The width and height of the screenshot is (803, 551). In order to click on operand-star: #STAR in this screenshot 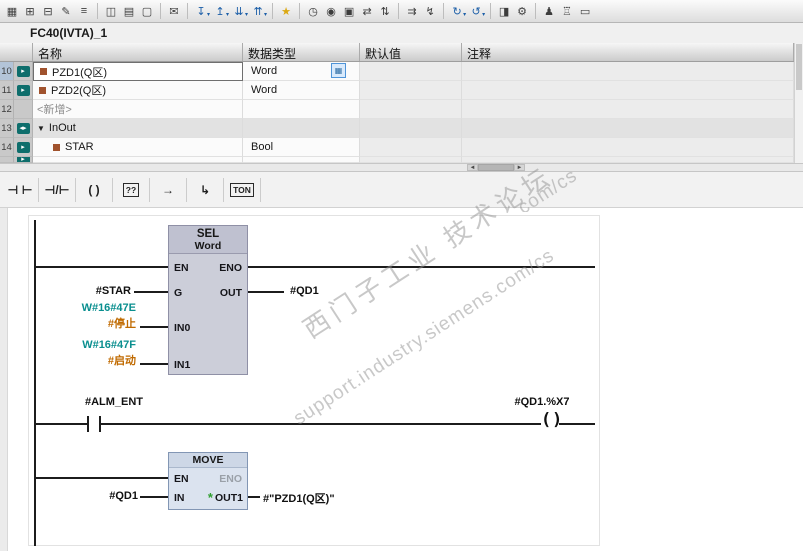, I will do `click(93, 291)`.